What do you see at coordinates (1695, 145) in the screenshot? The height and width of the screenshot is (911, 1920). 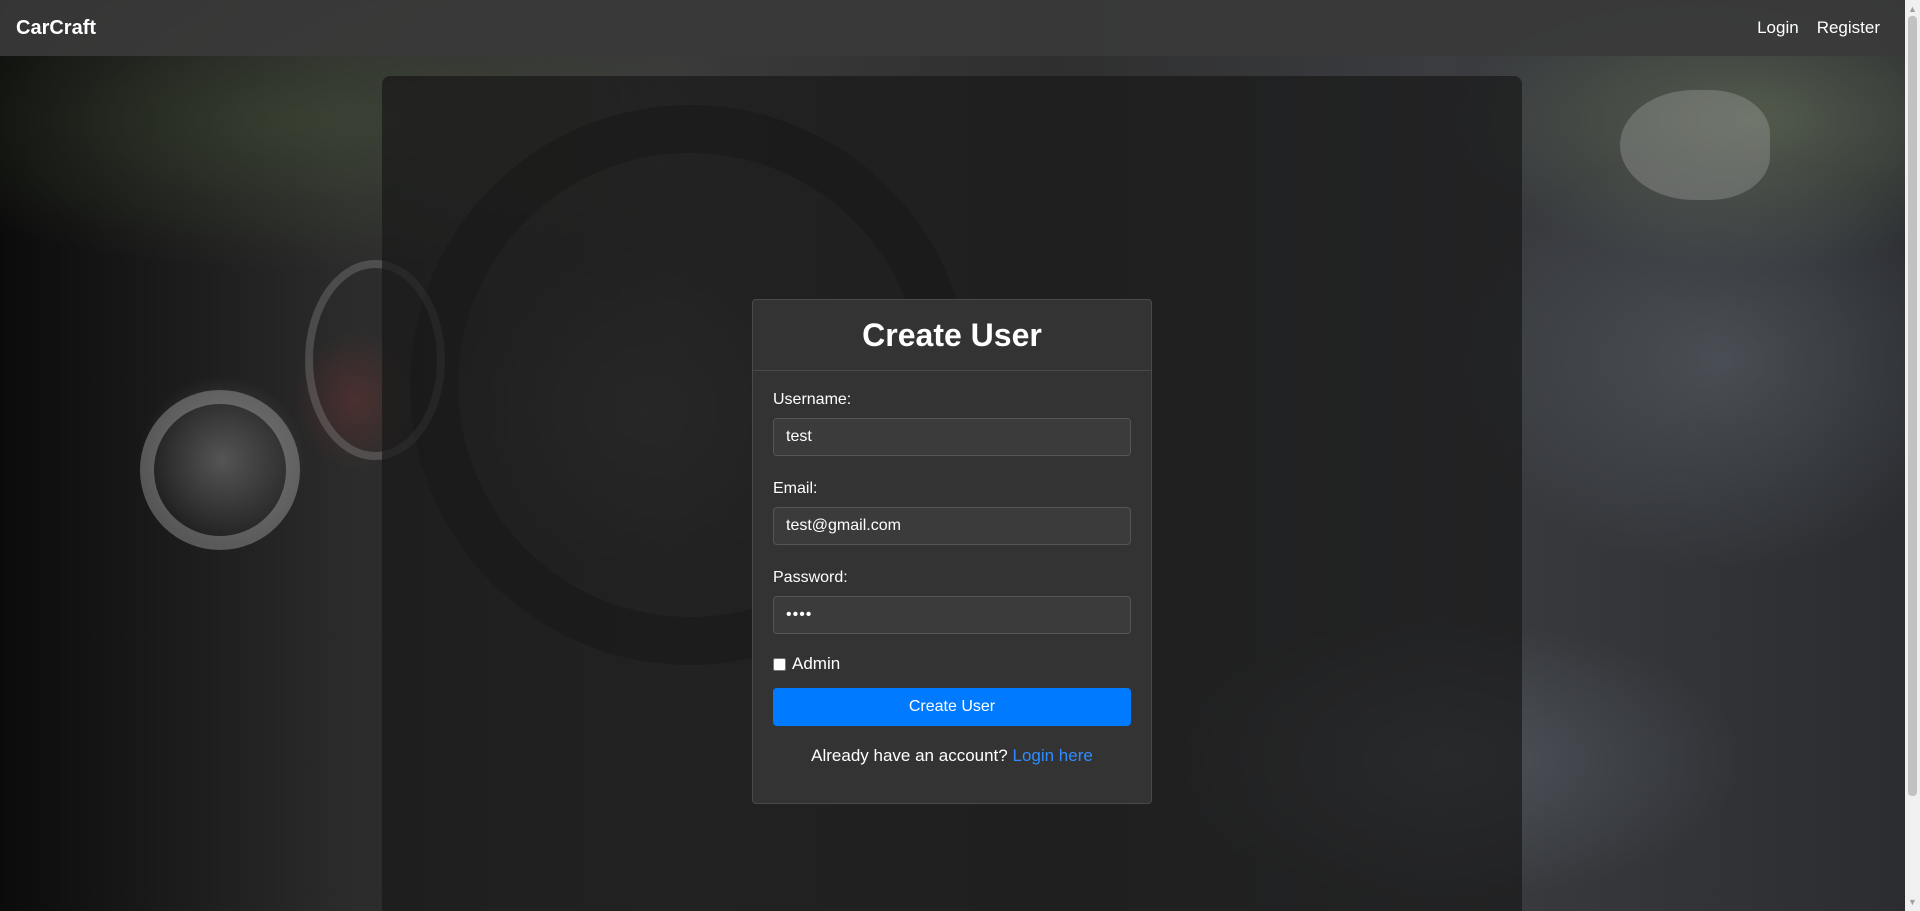 I see `background-side-mirror` at bounding box center [1695, 145].